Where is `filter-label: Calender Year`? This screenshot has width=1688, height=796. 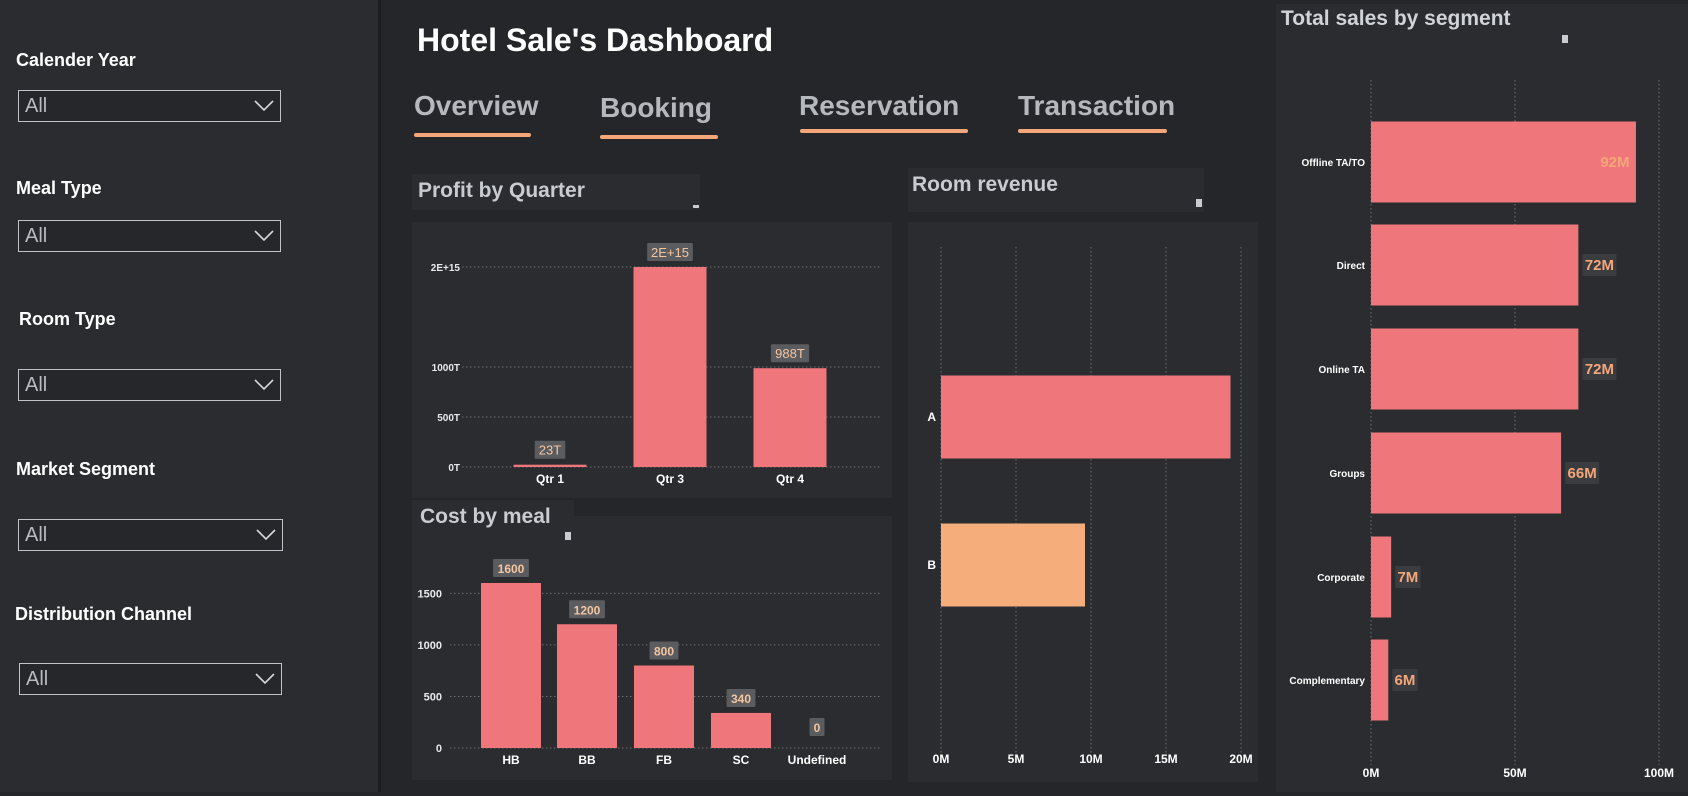 filter-label: Calender Year is located at coordinates (76, 60).